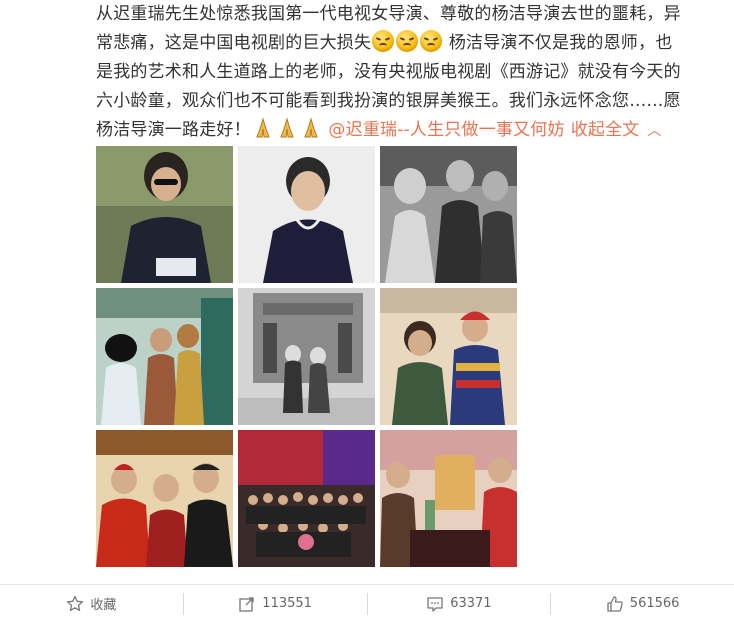 The width and height of the screenshot is (734, 622). I want to click on photo-film-set-bw, so click(448, 214).